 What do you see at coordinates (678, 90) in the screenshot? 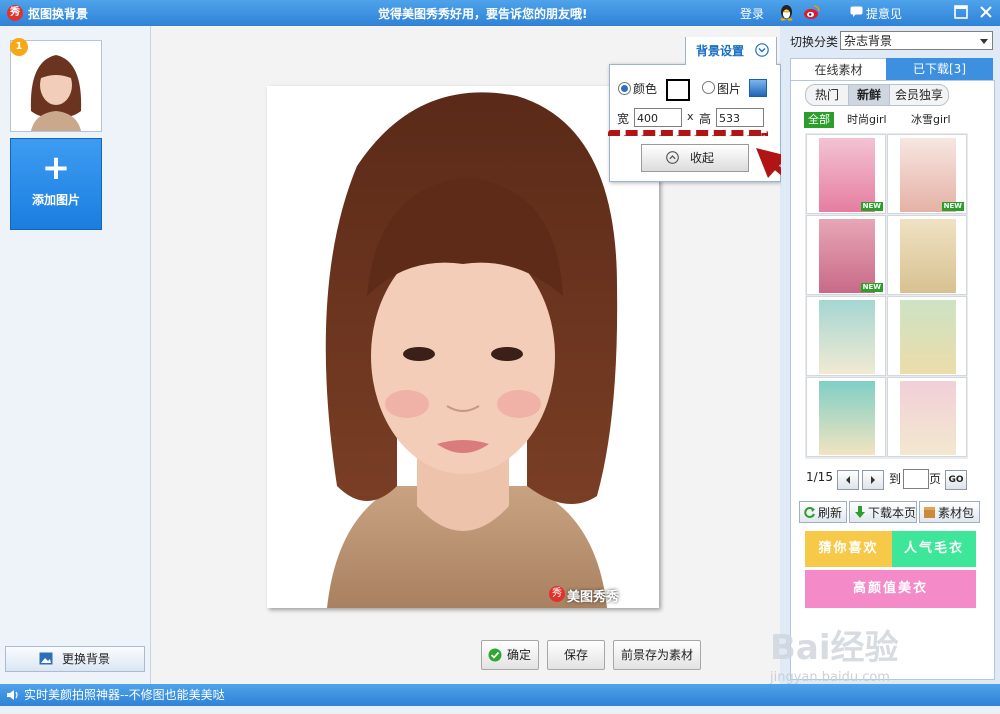
I see `color-swatch` at bounding box center [678, 90].